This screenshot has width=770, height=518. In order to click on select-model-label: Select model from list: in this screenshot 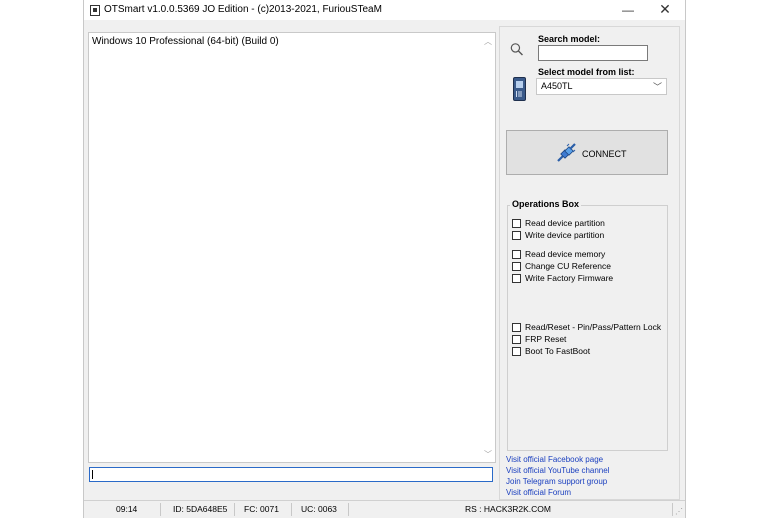, I will do `click(586, 72)`.